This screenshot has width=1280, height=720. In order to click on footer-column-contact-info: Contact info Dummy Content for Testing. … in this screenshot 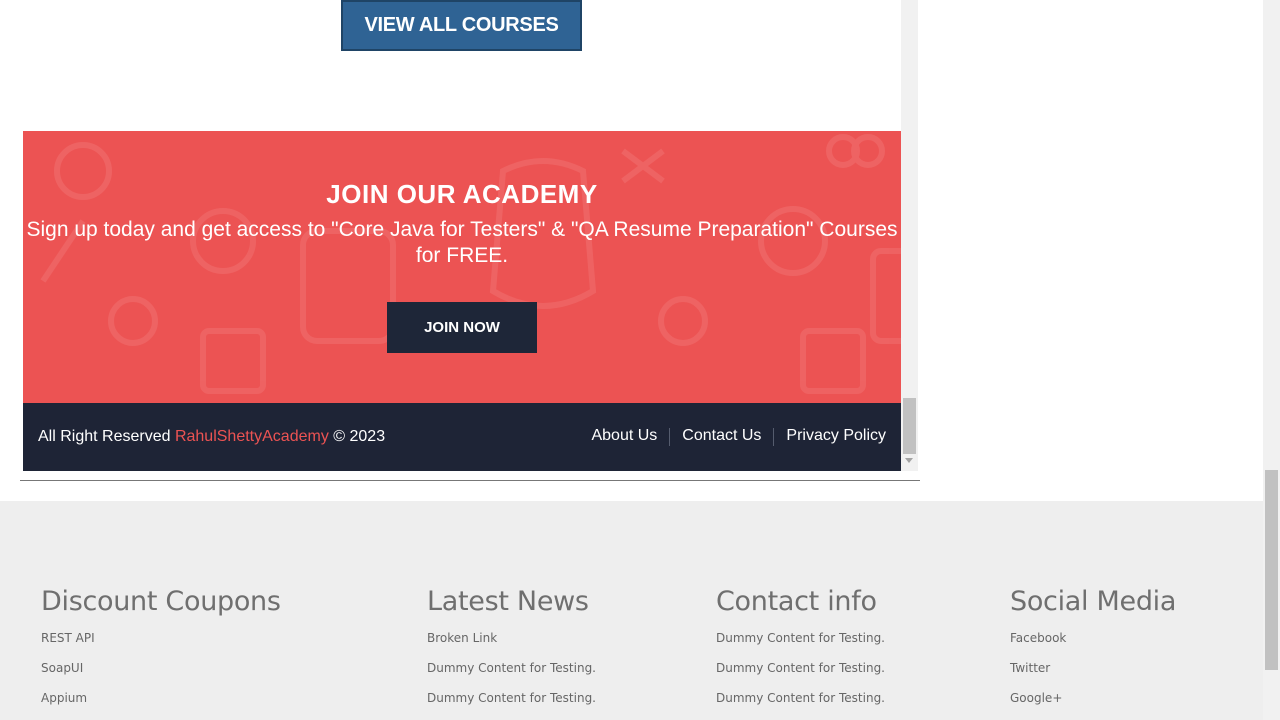, I will do `click(800, 649)`.